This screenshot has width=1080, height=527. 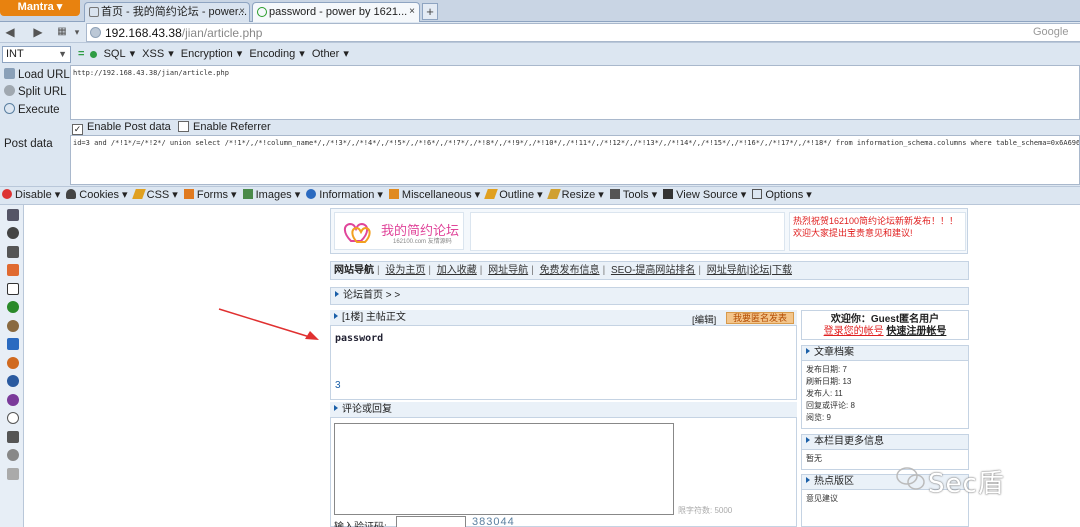 I want to click on archive-header: 文章档案, so click(x=885, y=353).